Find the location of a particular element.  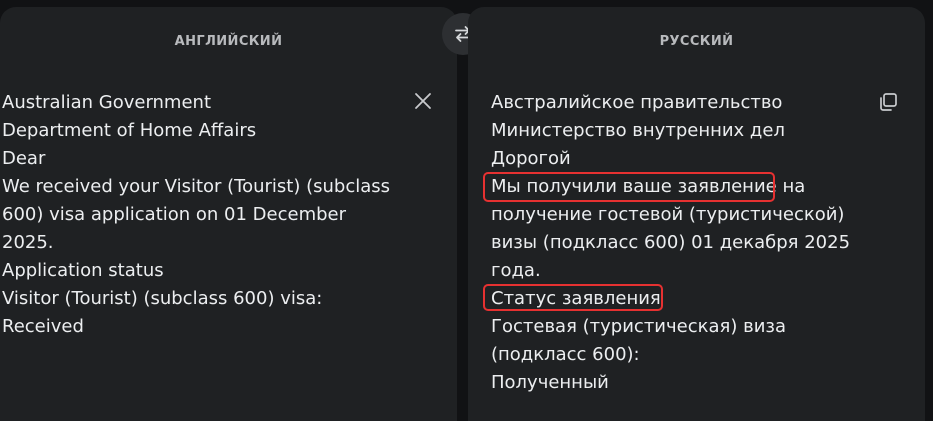

copy-icon is located at coordinates (888, 102).